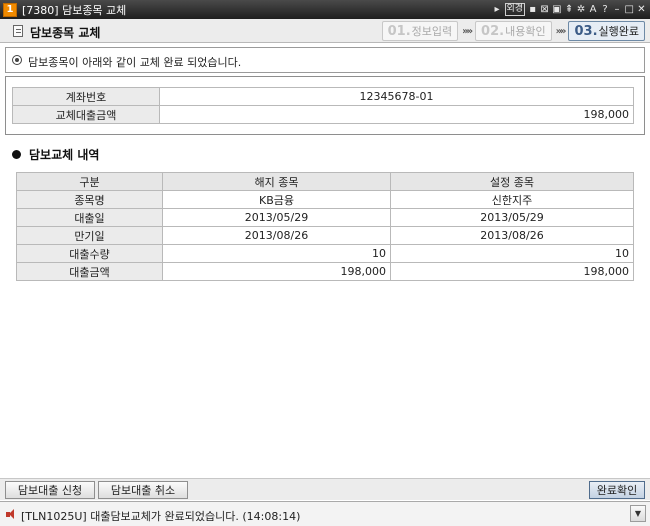 This screenshot has height=526, width=650. I want to click on status-message: [TLN1025U] 대출담보교체가 완료되었습니다. (14:08:14), so click(161, 516).